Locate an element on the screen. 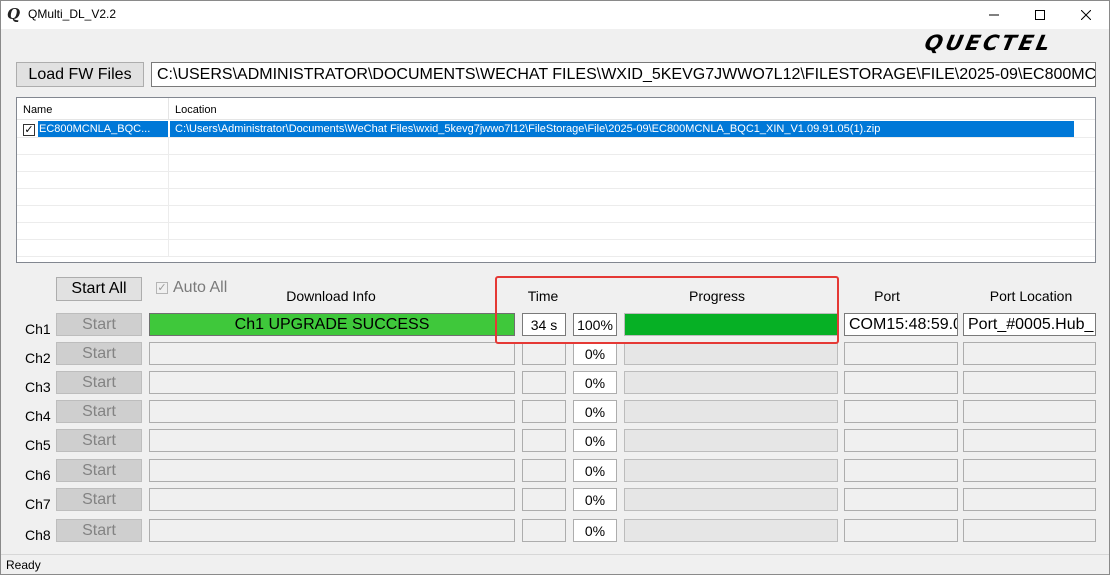  minimize-icon is located at coordinates (994, 15).